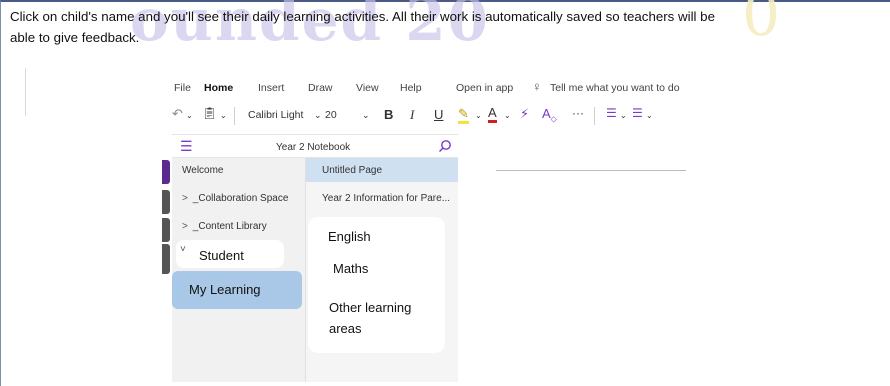  I want to click on my-learning-section: My Learning, so click(237, 290).